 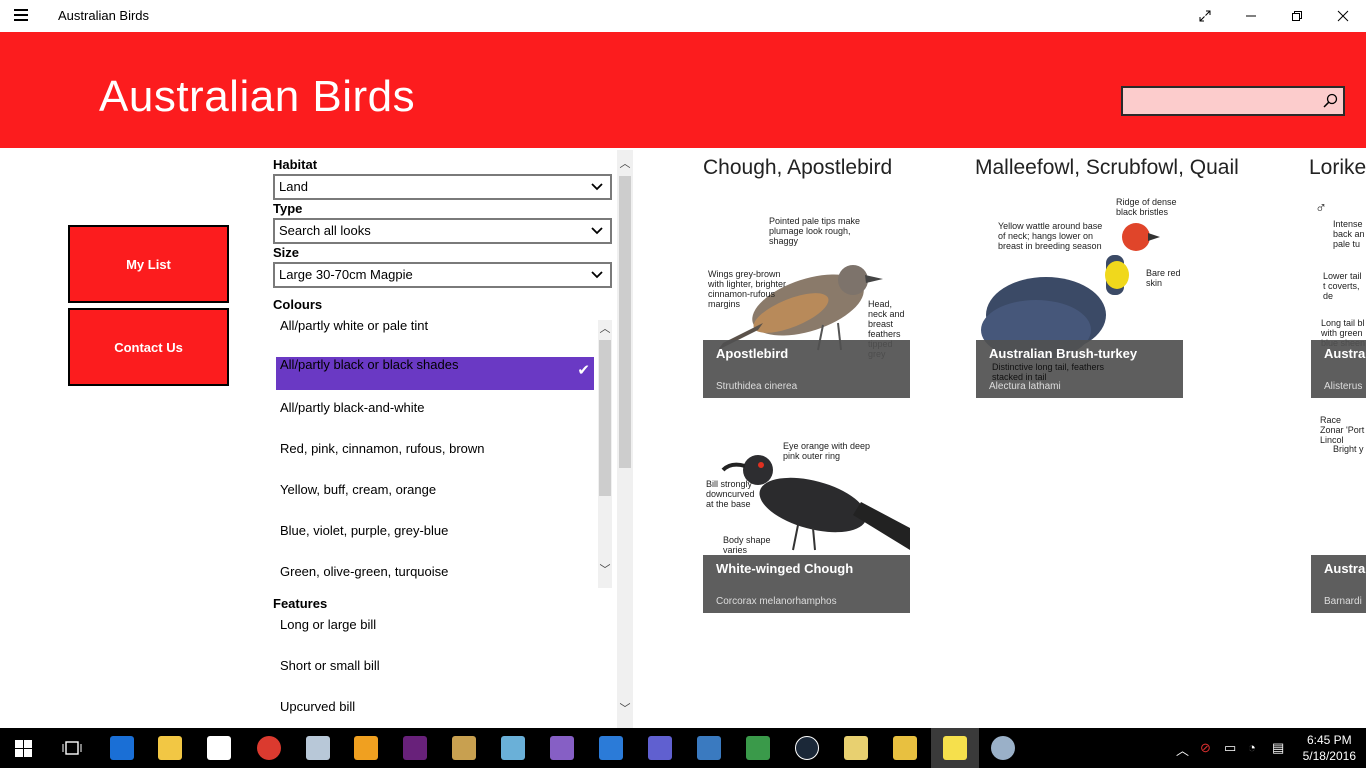 I want to click on feature-option-label: Upcurved bill, so click(x=318, y=706).